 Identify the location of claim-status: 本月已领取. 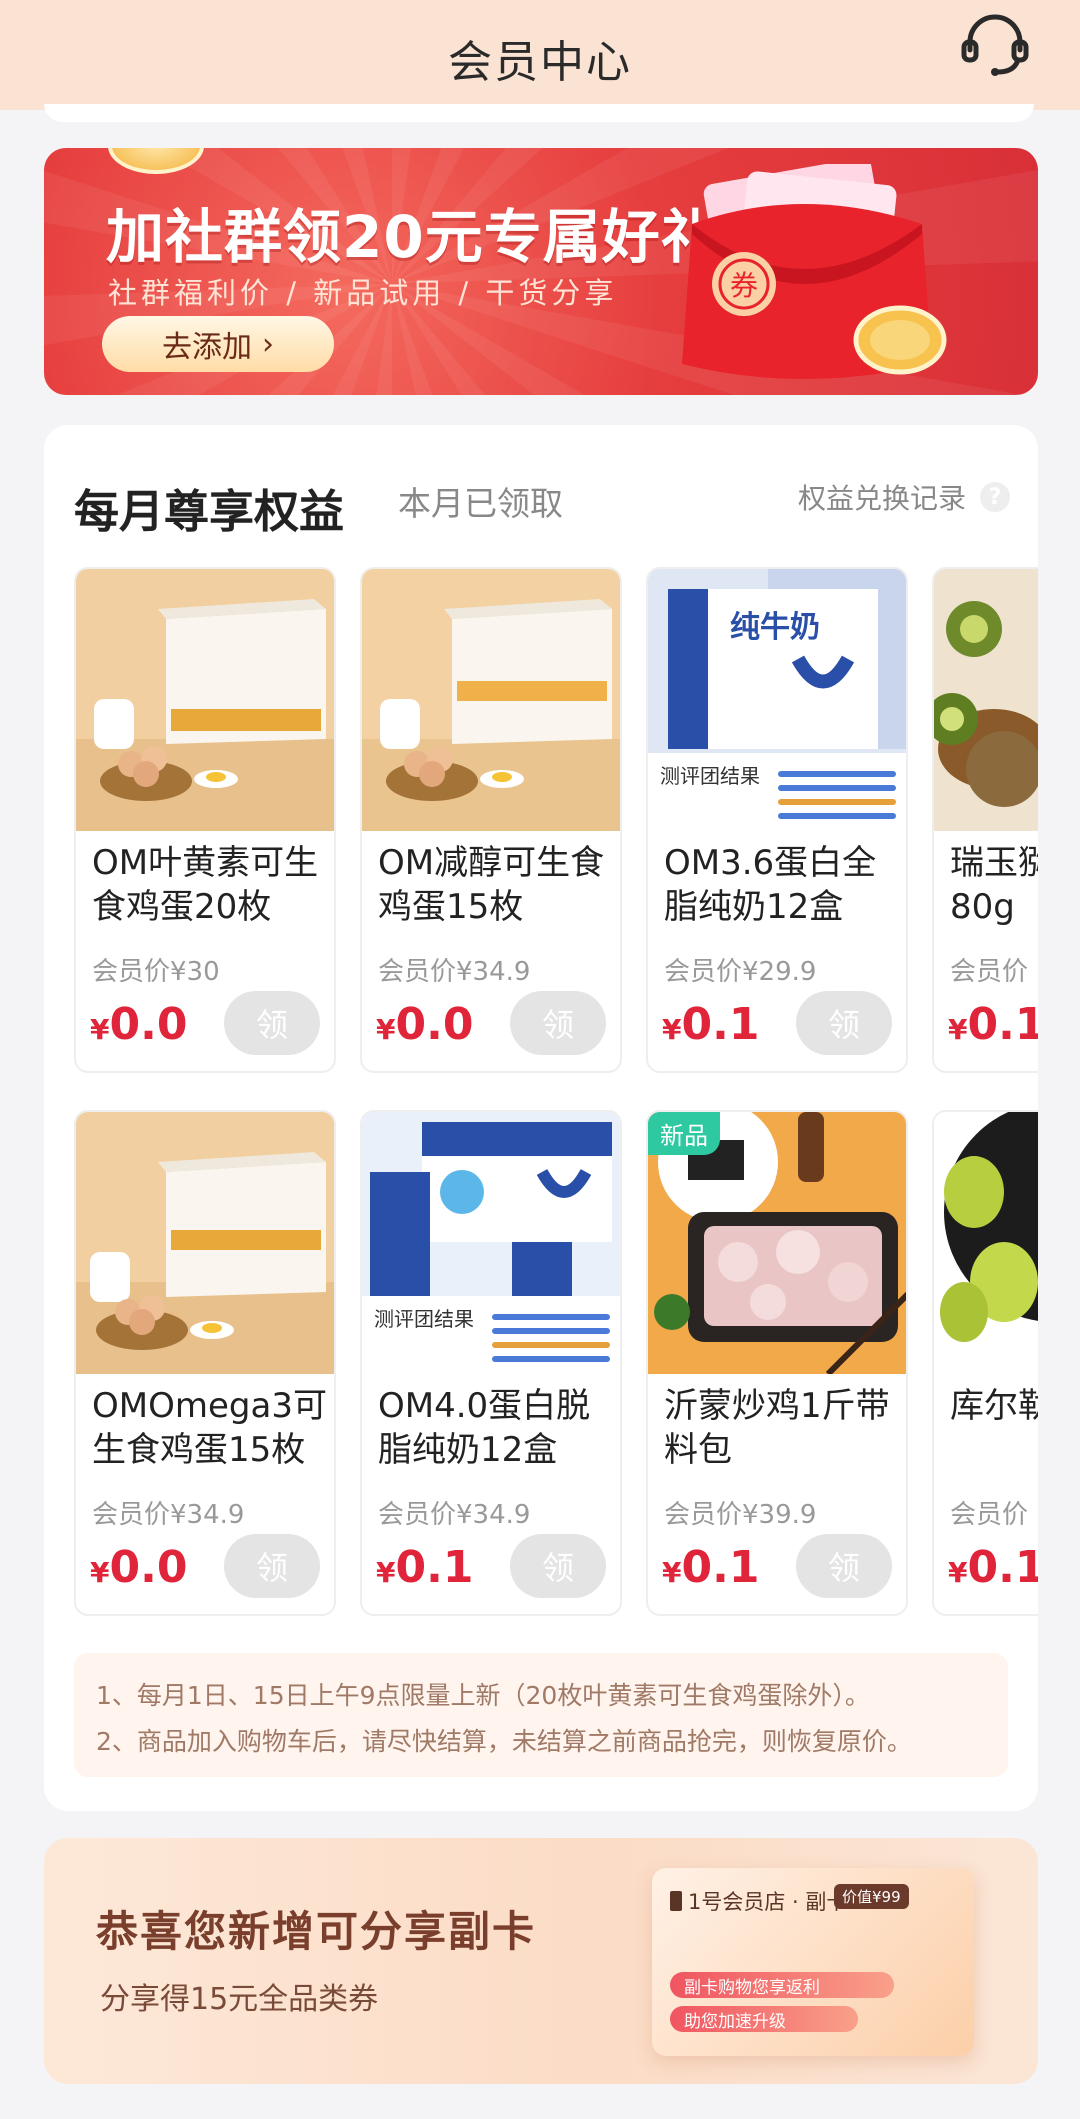
(480, 503).